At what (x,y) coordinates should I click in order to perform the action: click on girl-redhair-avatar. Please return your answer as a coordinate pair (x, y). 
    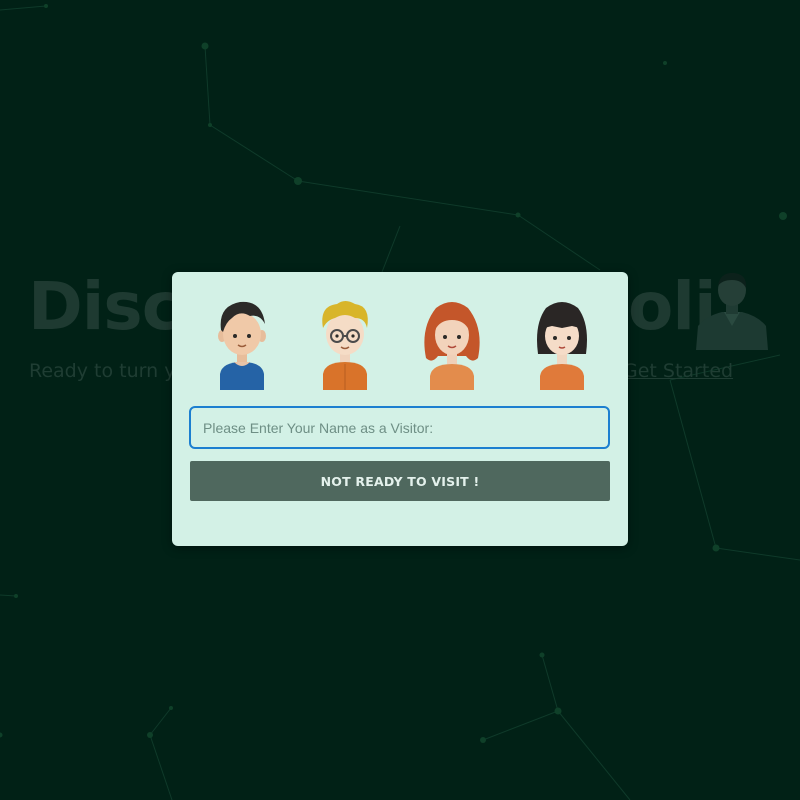
    Looking at the image, I should click on (452, 344).